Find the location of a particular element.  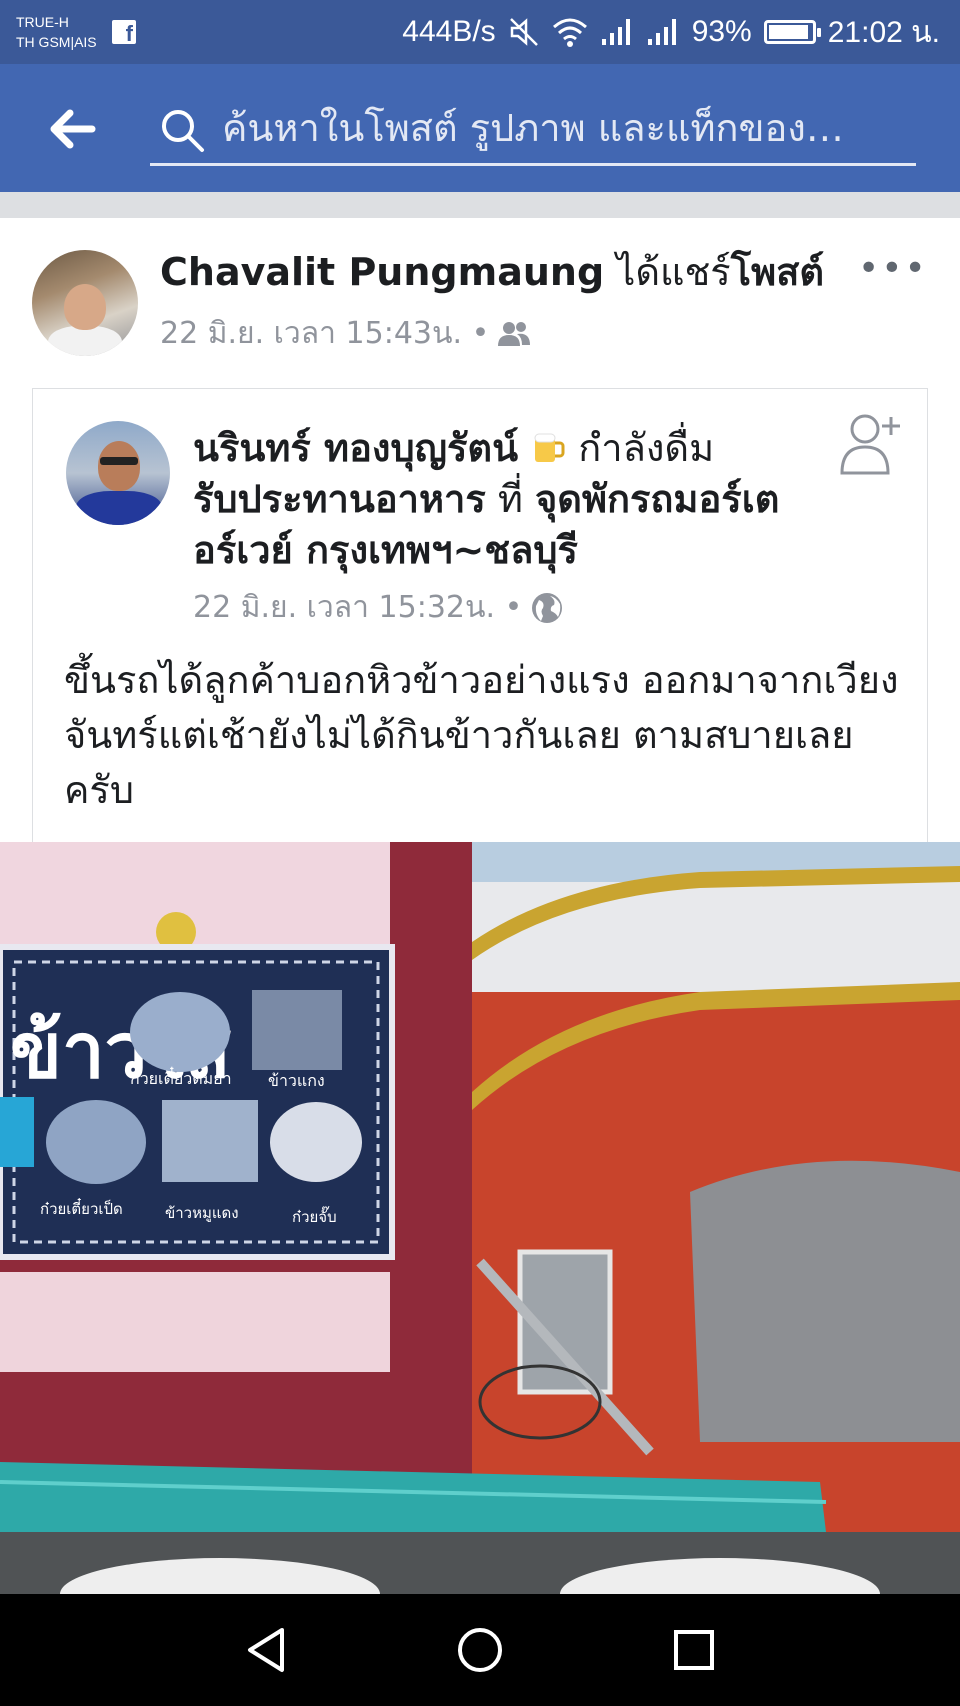

carrier-line-1: TRUE-H is located at coordinates (42, 22).